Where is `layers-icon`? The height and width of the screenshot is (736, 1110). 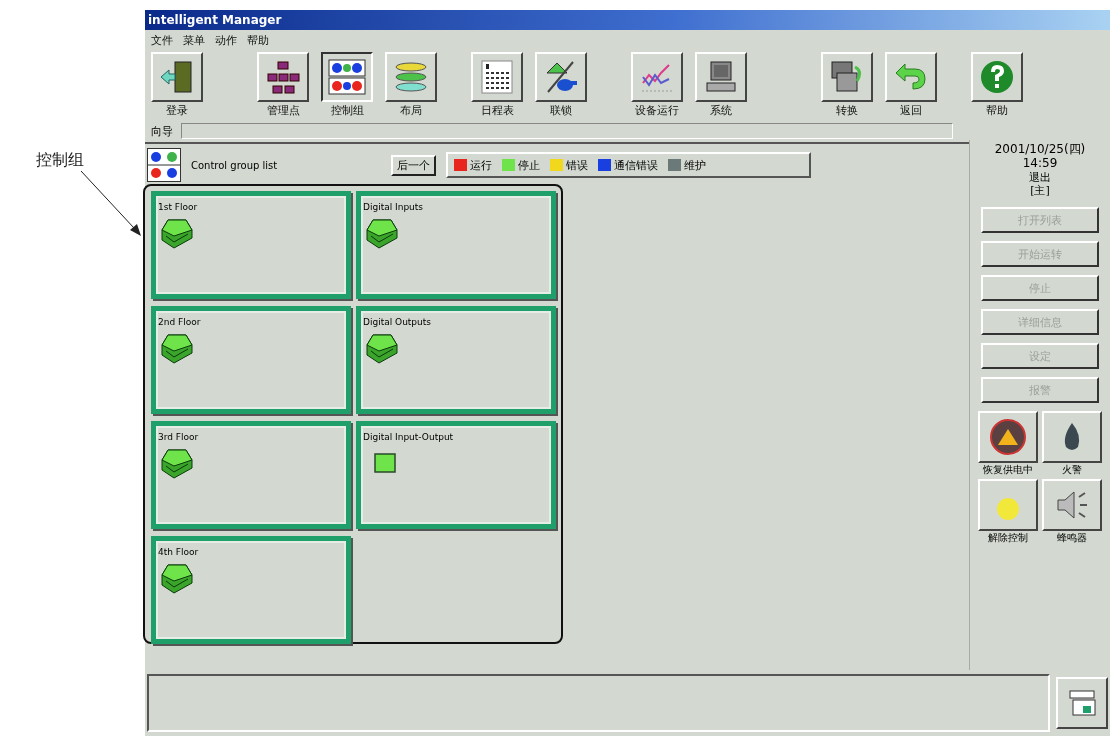 layers-icon is located at coordinates (411, 77).